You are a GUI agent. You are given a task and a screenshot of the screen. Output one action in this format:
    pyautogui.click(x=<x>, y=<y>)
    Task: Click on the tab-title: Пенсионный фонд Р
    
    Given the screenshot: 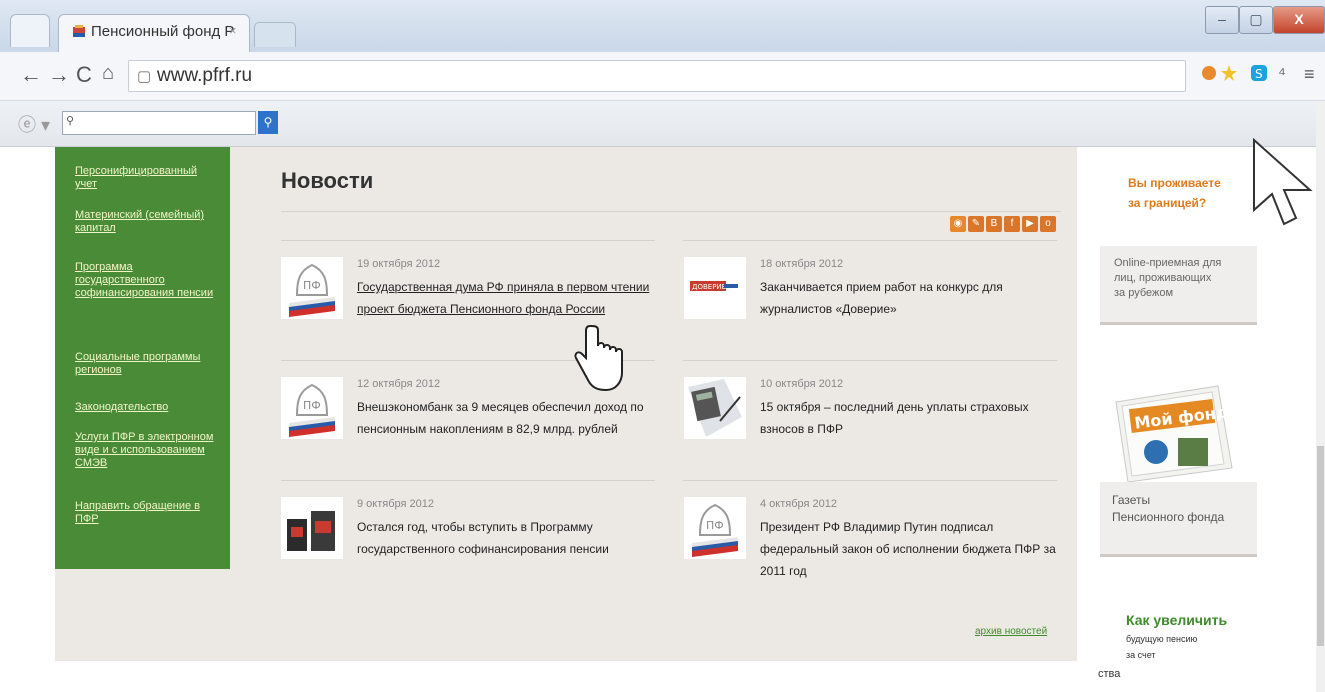 What is the action you would take?
    pyautogui.click(x=163, y=31)
    